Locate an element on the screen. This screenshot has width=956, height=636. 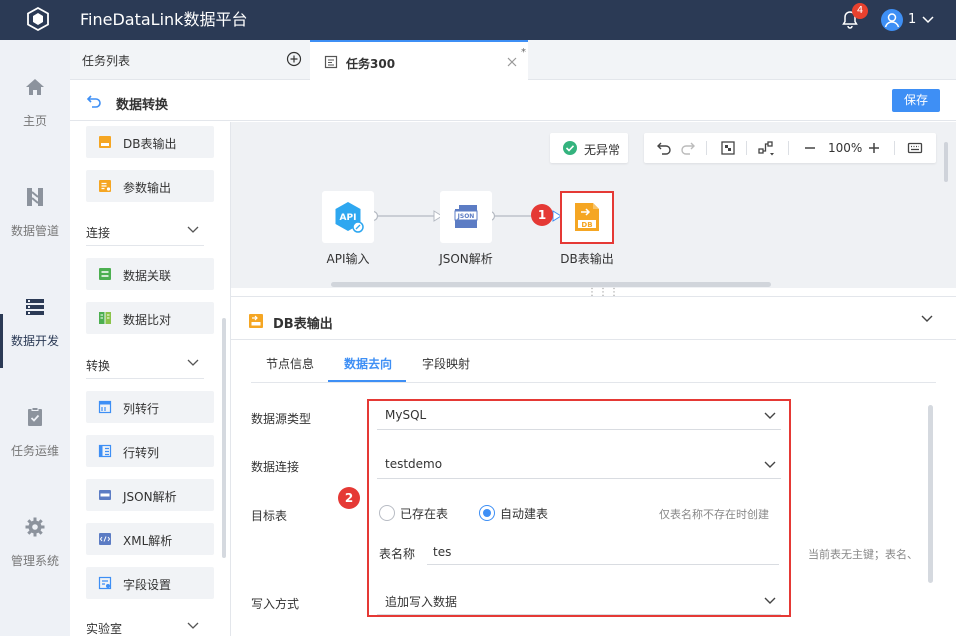
row-to-col-icon is located at coordinates (105, 451).